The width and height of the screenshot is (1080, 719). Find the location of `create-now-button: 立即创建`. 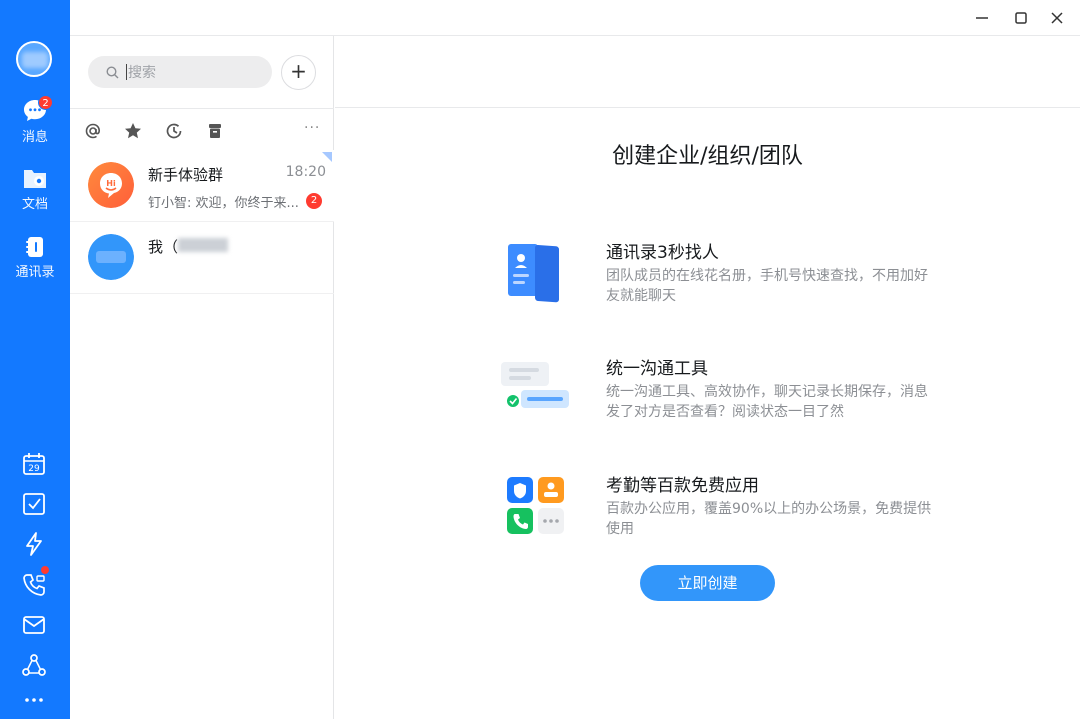

create-now-button: 立即创建 is located at coordinates (707, 583).